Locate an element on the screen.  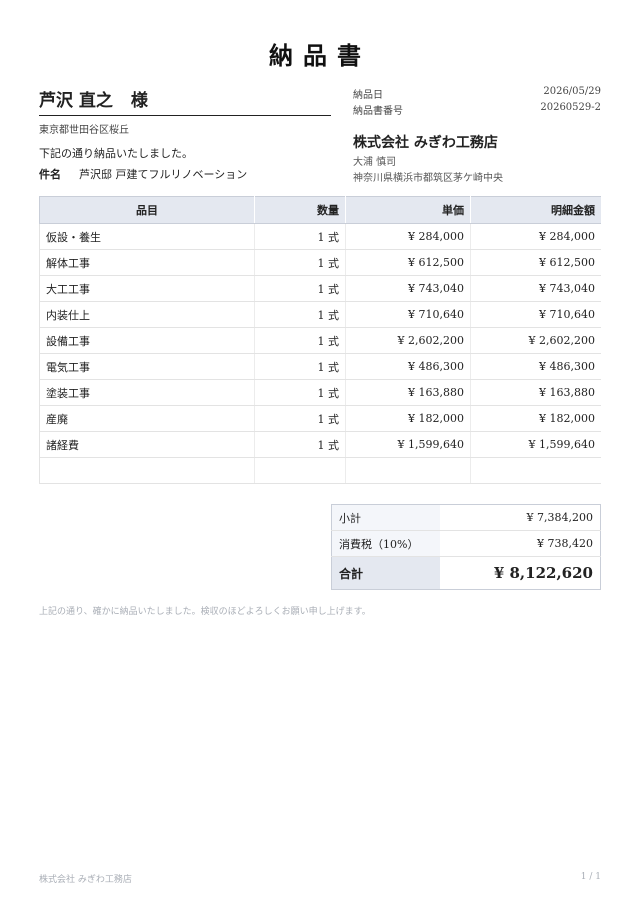
table-row: 大工工事 1 式 ¥ 743,040 ¥ 743,040 is located at coordinates (320, 288).